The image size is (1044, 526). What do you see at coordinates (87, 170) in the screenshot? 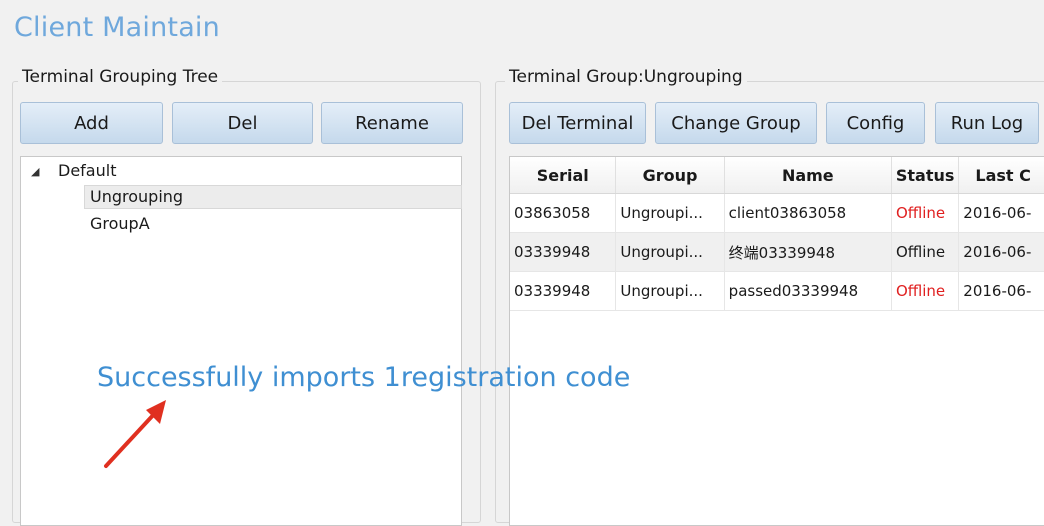
I see `tree-node-default: Default` at bounding box center [87, 170].